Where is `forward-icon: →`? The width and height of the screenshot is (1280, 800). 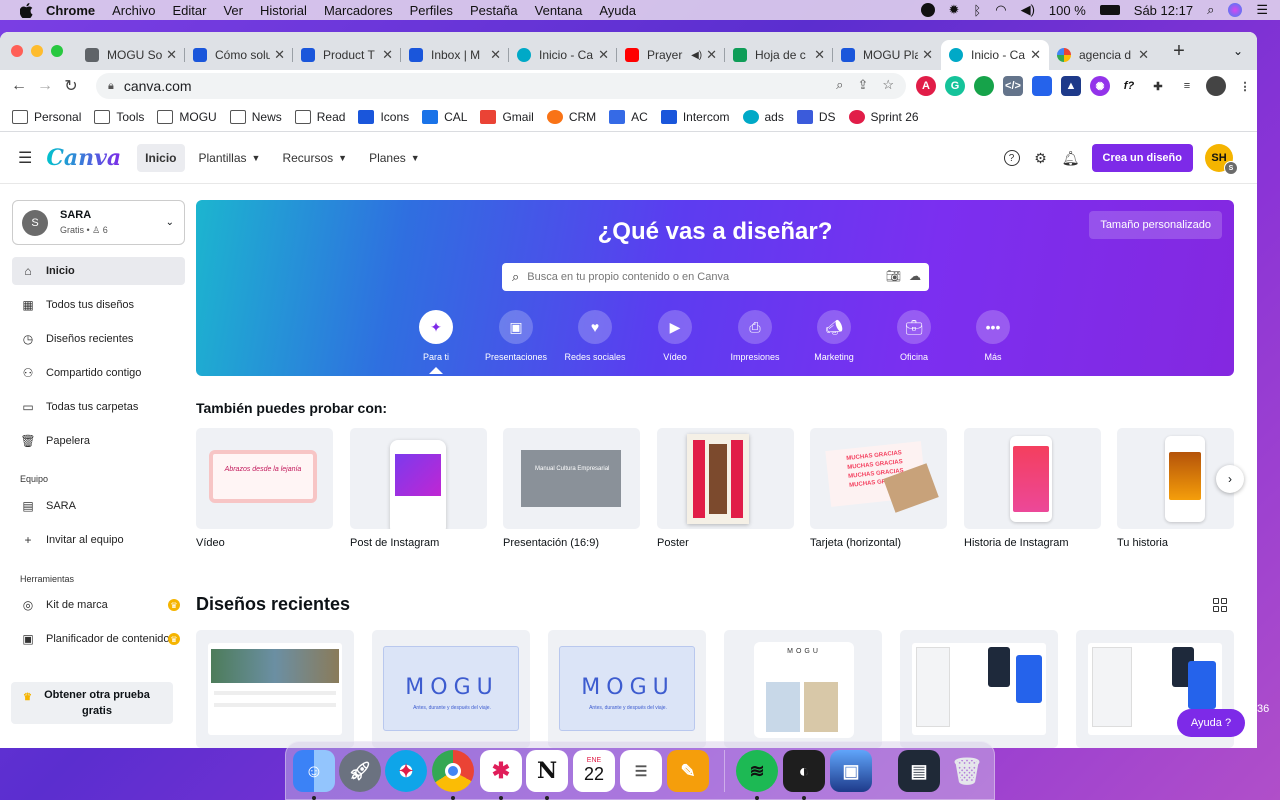
forward-icon: → is located at coordinates (45, 86).